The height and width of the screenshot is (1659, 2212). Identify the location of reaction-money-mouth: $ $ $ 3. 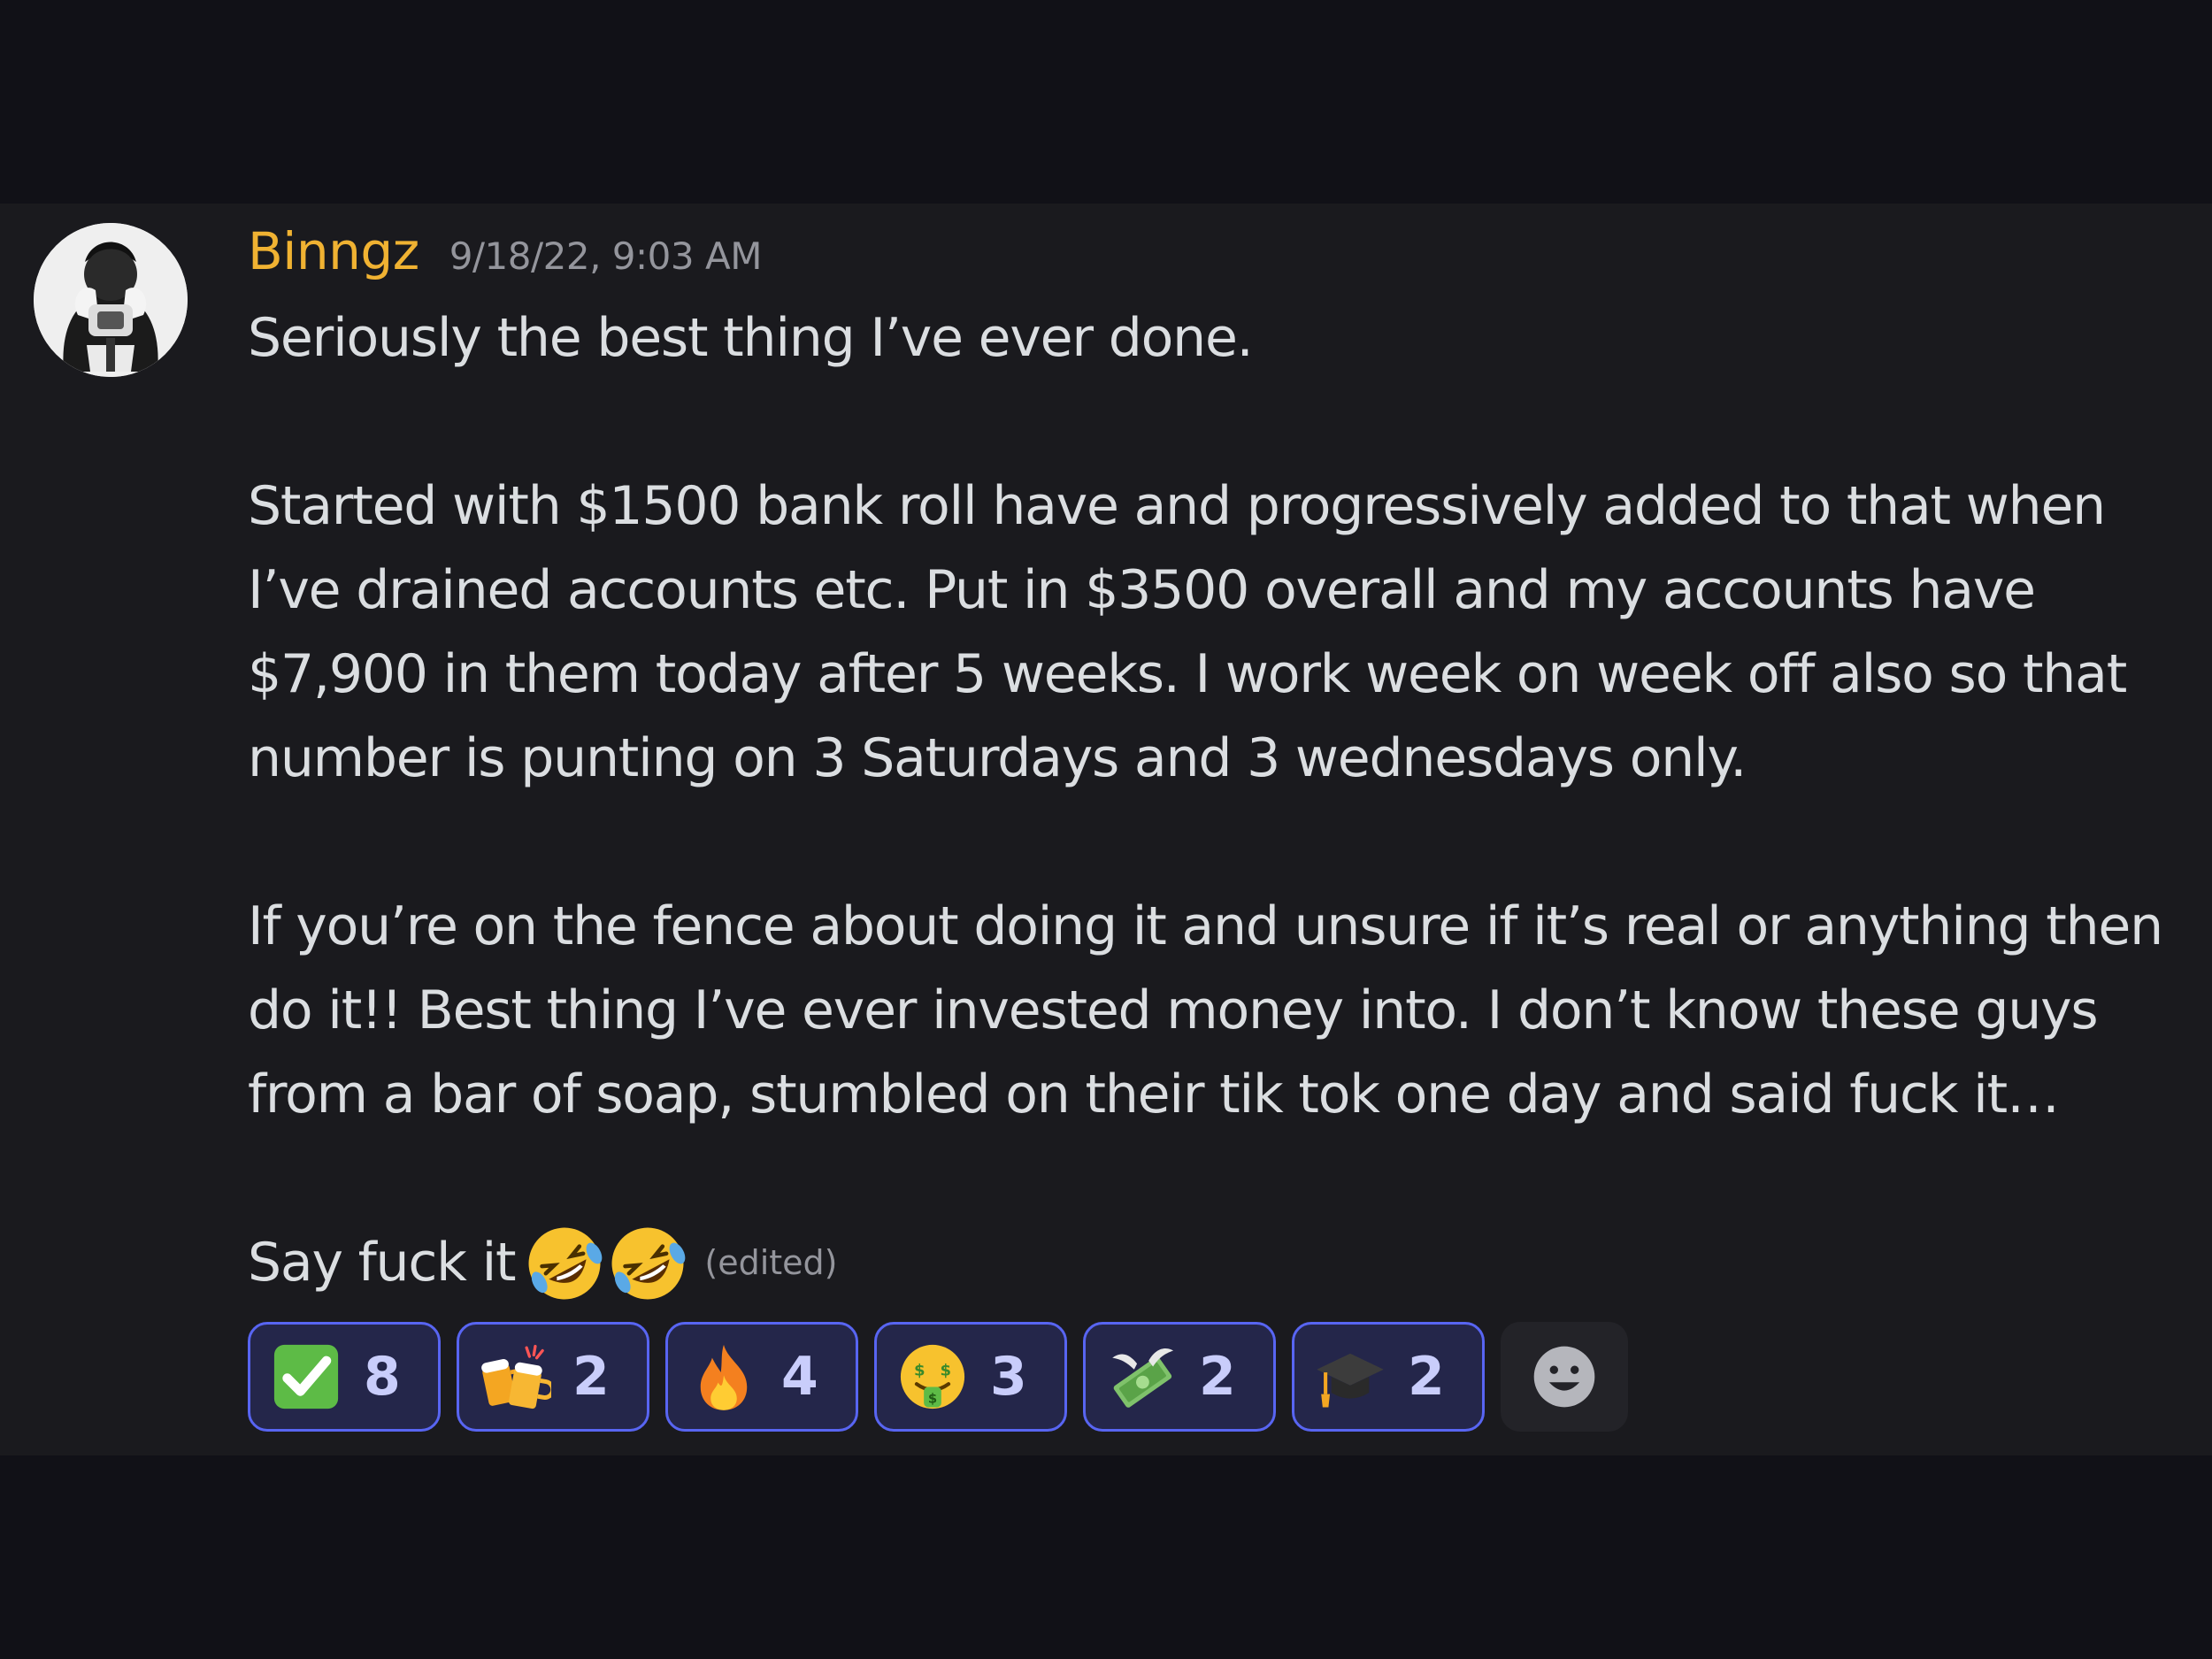
(971, 1377).